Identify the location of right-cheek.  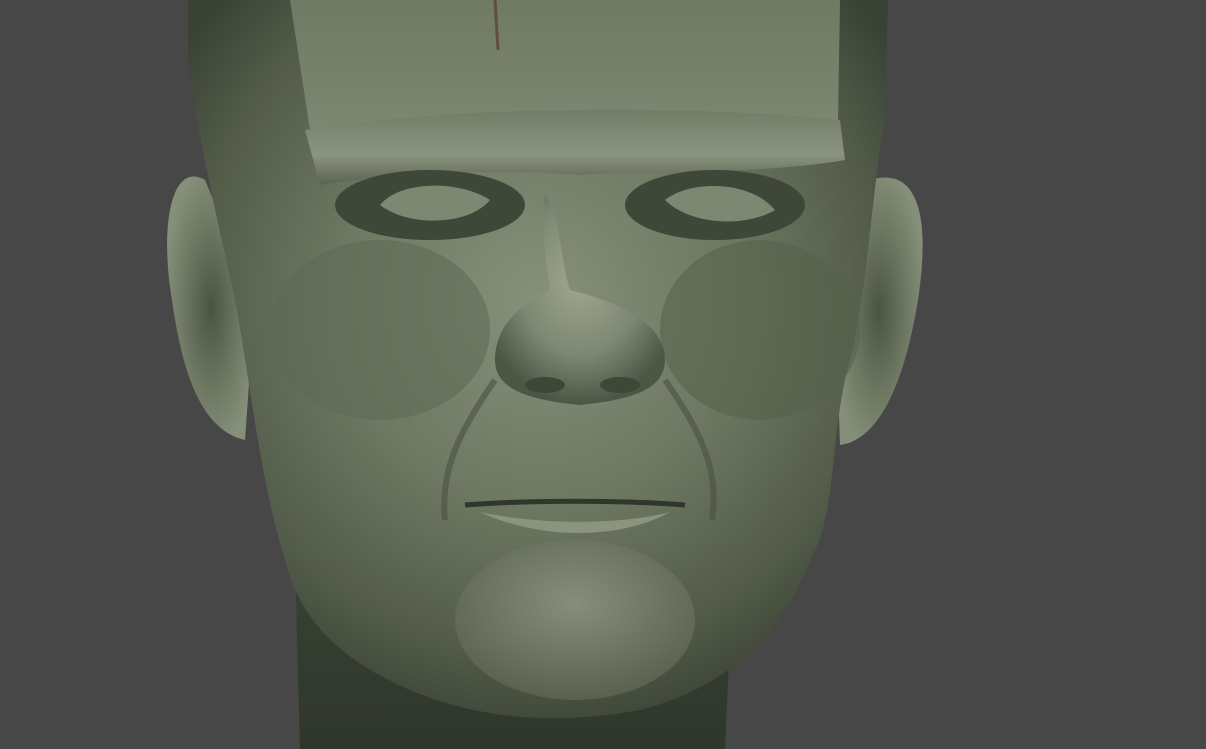
(760, 330).